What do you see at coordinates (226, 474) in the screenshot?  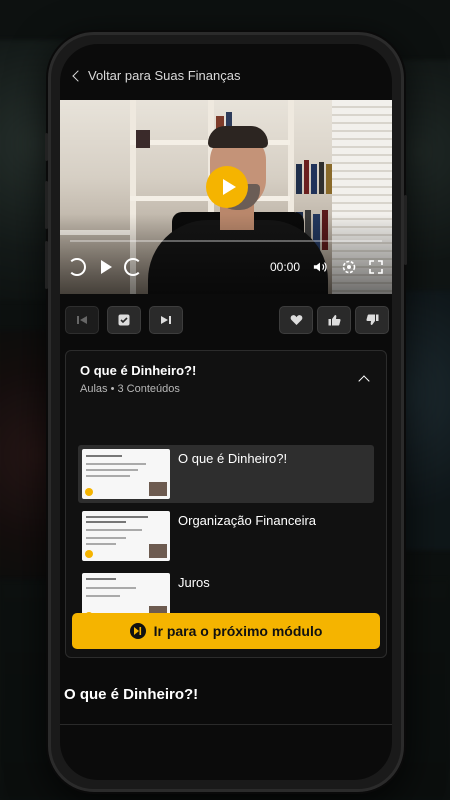 I see `lesson-item: O que é Dinheiro?!` at bounding box center [226, 474].